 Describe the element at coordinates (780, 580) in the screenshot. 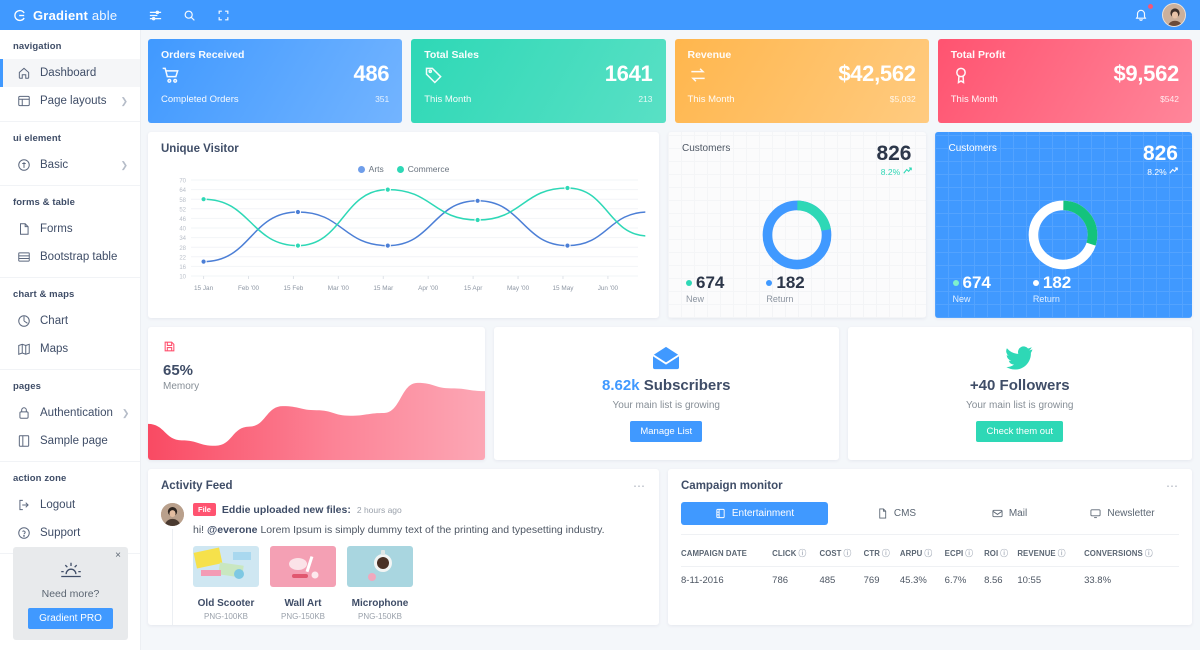

I see `cell-value: 786` at that location.